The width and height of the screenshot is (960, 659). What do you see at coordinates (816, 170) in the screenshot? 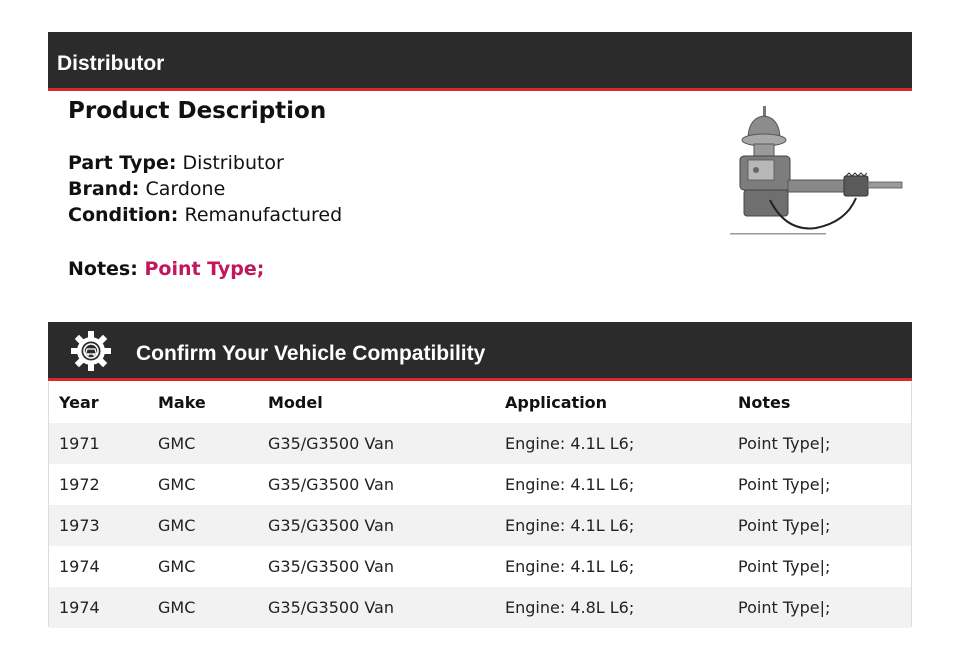
I see `distributor-product-image` at bounding box center [816, 170].